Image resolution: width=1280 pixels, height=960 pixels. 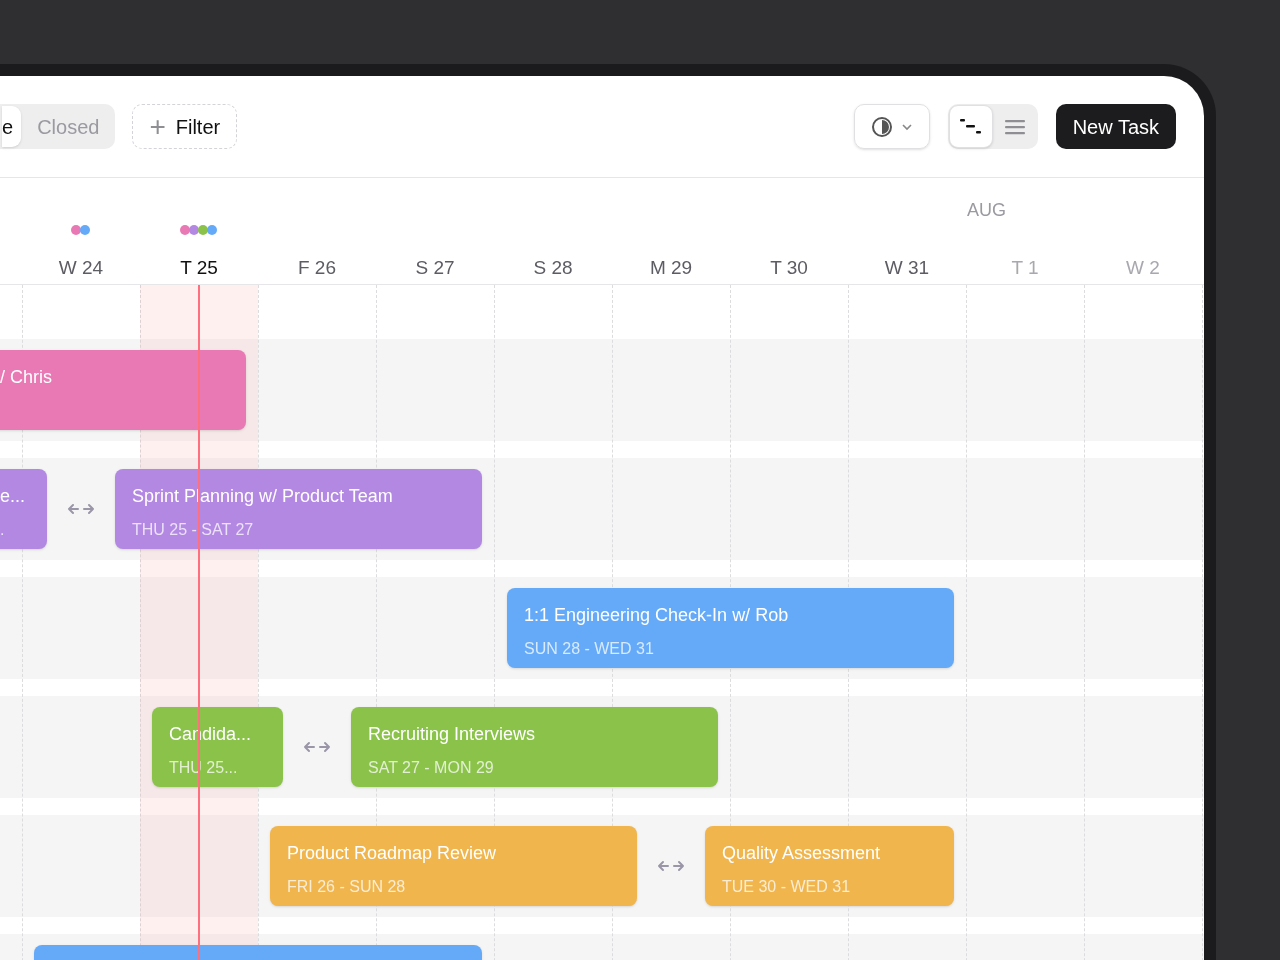 What do you see at coordinates (1025, 268) in the screenshot?
I see `day-label: T 1` at bounding box center [1025, 268].